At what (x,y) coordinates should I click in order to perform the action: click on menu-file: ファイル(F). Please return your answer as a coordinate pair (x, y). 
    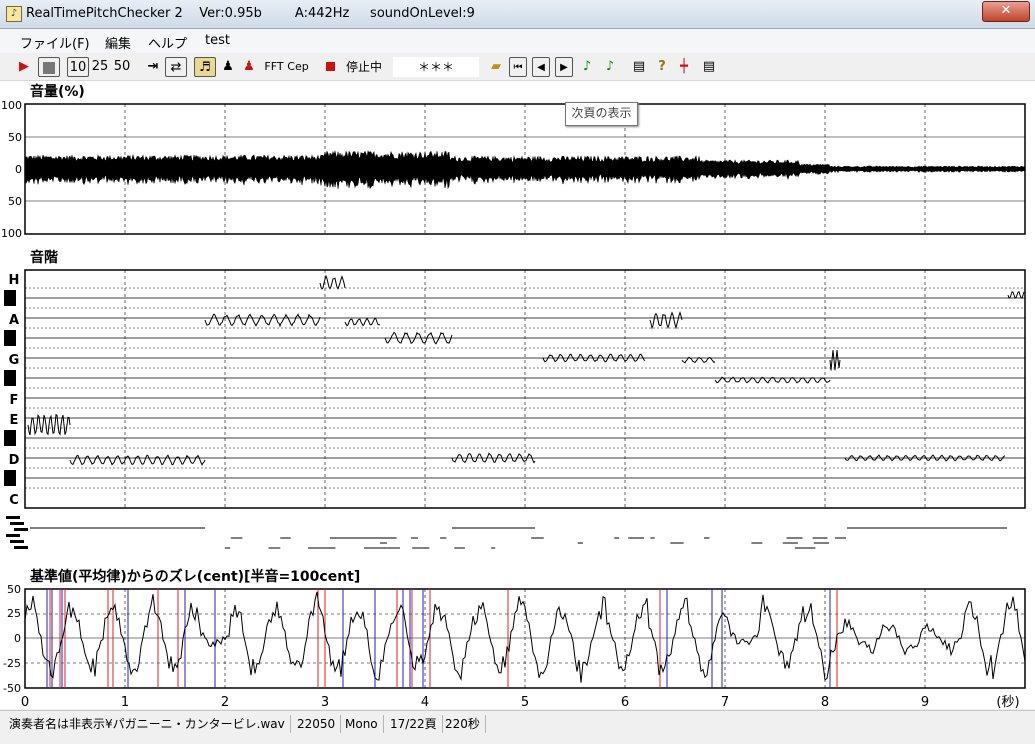
    Looking at the image, I should click on (55, 42).